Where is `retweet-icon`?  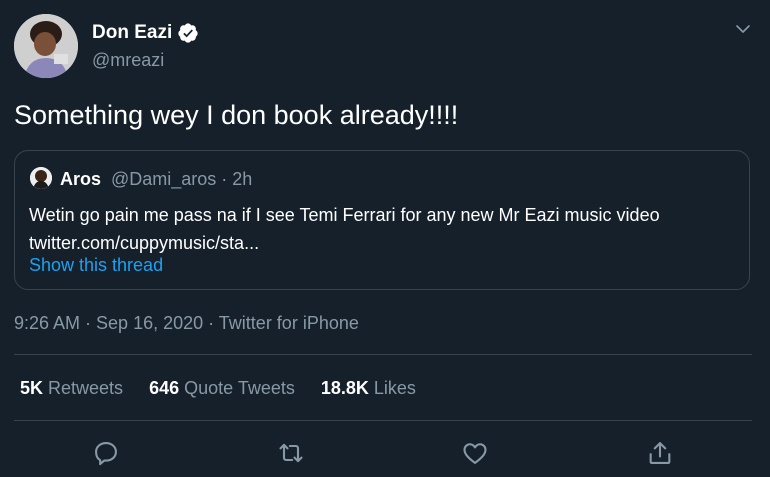
retweet-icon is located at coordinates (291, 453).